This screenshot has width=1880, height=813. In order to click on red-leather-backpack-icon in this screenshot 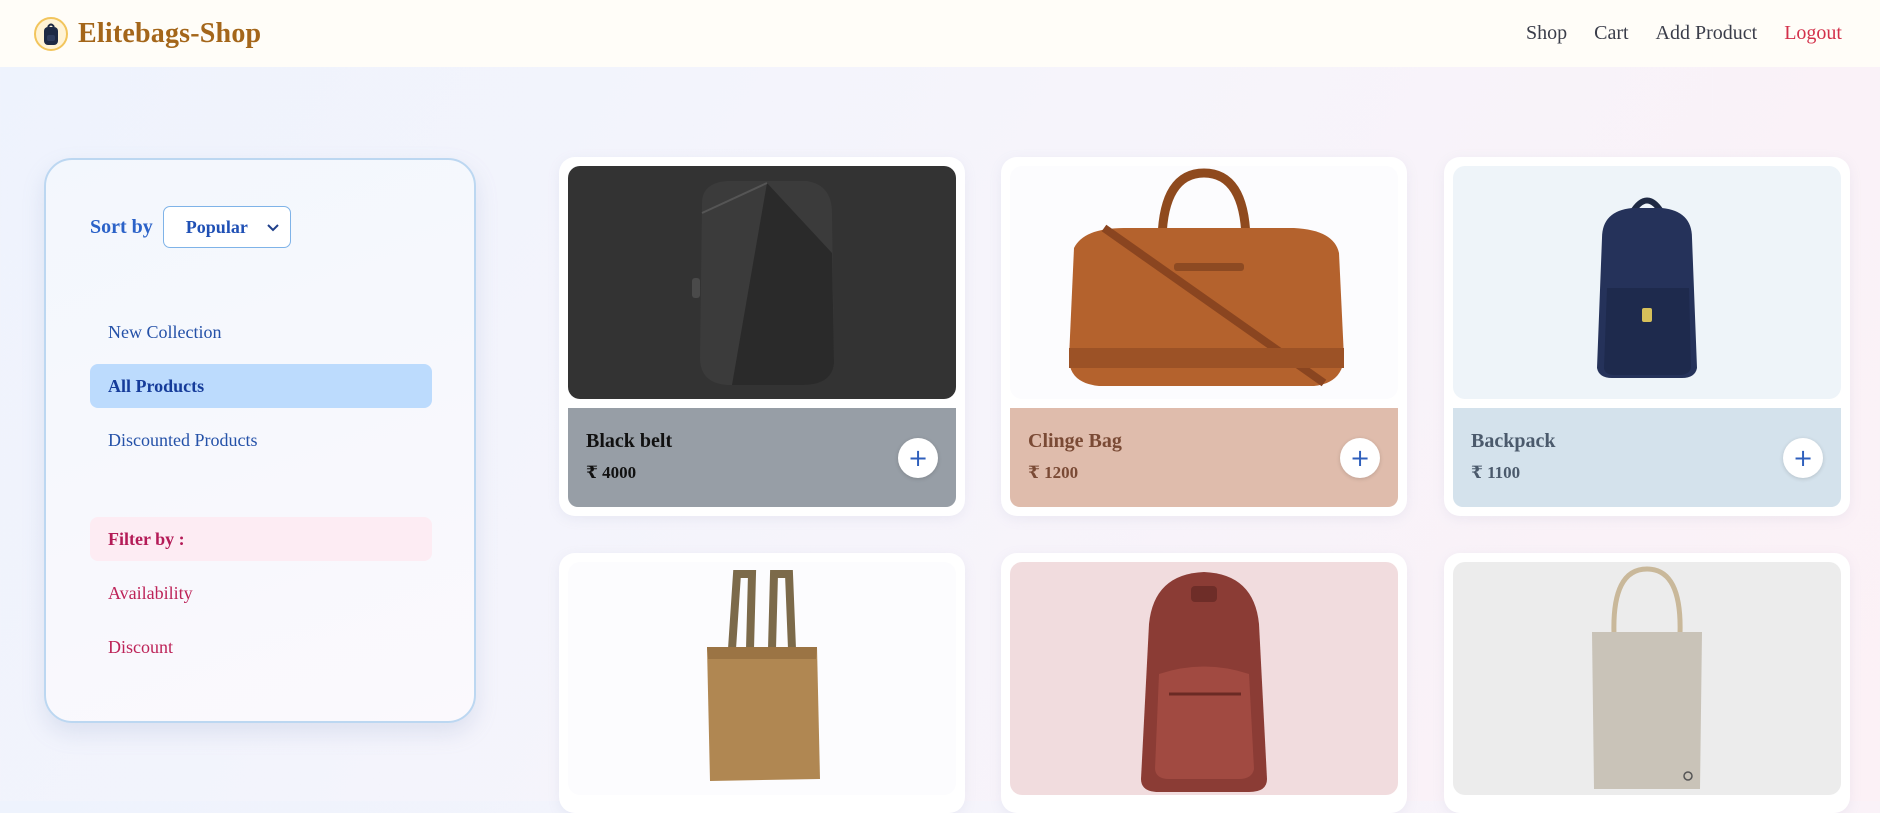, I will do `click(1204, 681)`.